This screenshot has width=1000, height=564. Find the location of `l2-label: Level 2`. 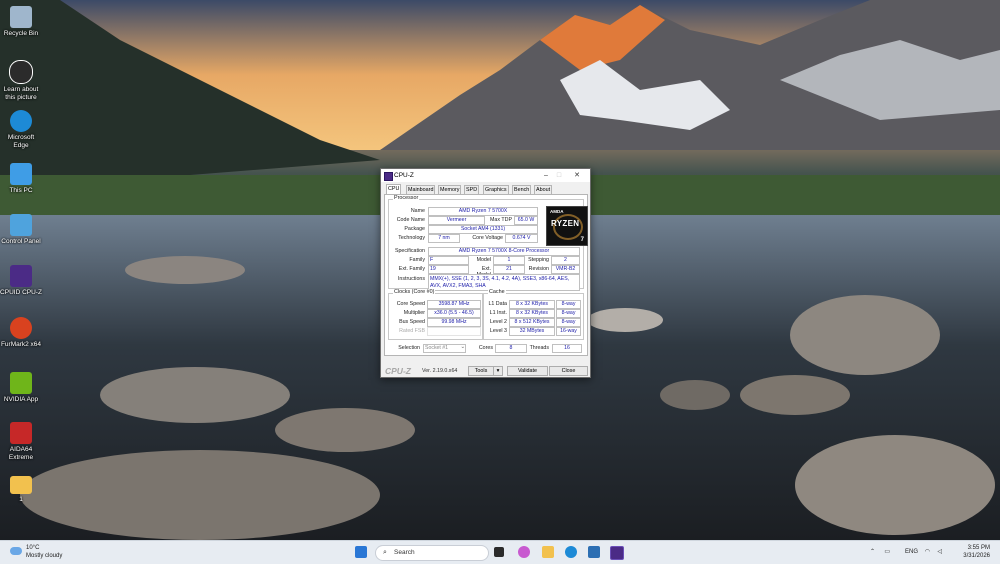

l2-label: Level 2 is located at coordinates (498, 322).